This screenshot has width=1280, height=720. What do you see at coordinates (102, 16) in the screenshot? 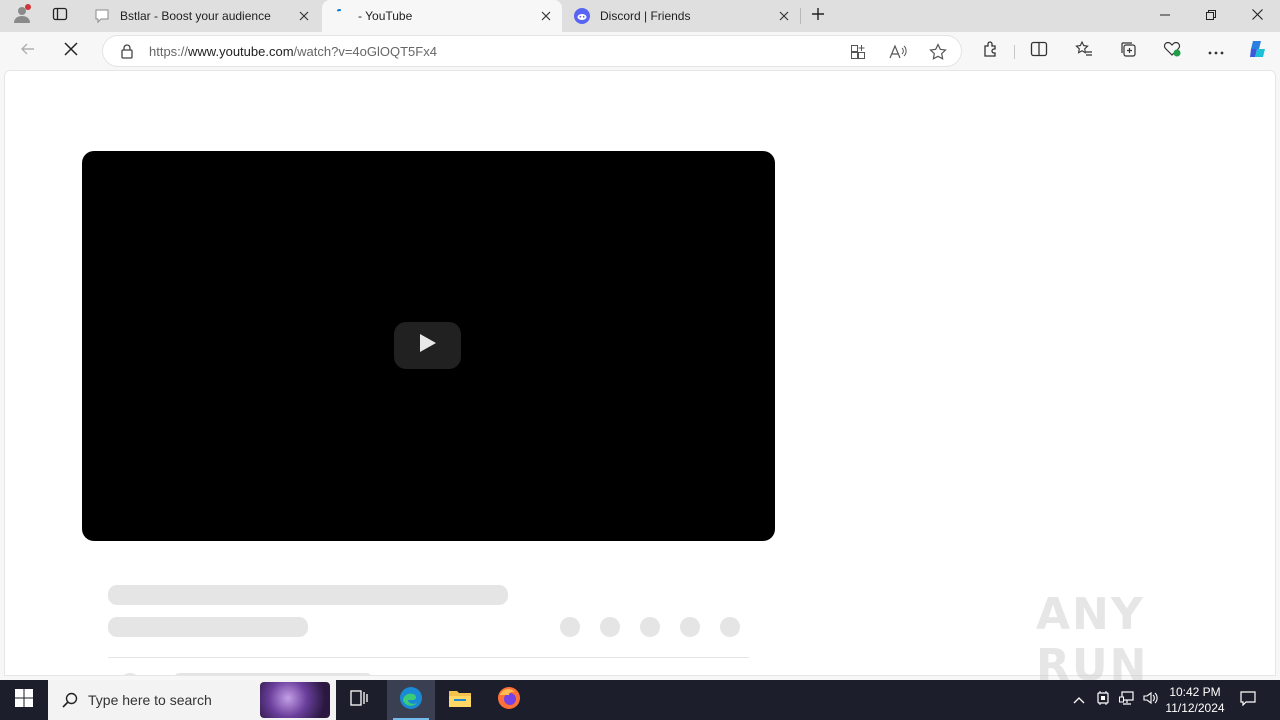
I see `chat-bubble-icon` at bounding box center [102, 16].